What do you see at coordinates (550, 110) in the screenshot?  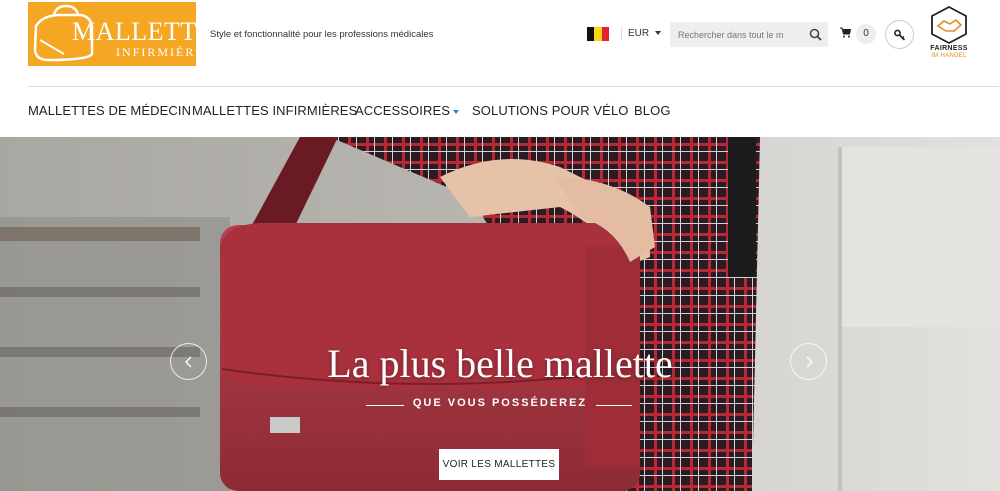 I see `nav-item-solutions-velo: SOLUTIONS POUR VÉLO` at bounding box center [550, 110].